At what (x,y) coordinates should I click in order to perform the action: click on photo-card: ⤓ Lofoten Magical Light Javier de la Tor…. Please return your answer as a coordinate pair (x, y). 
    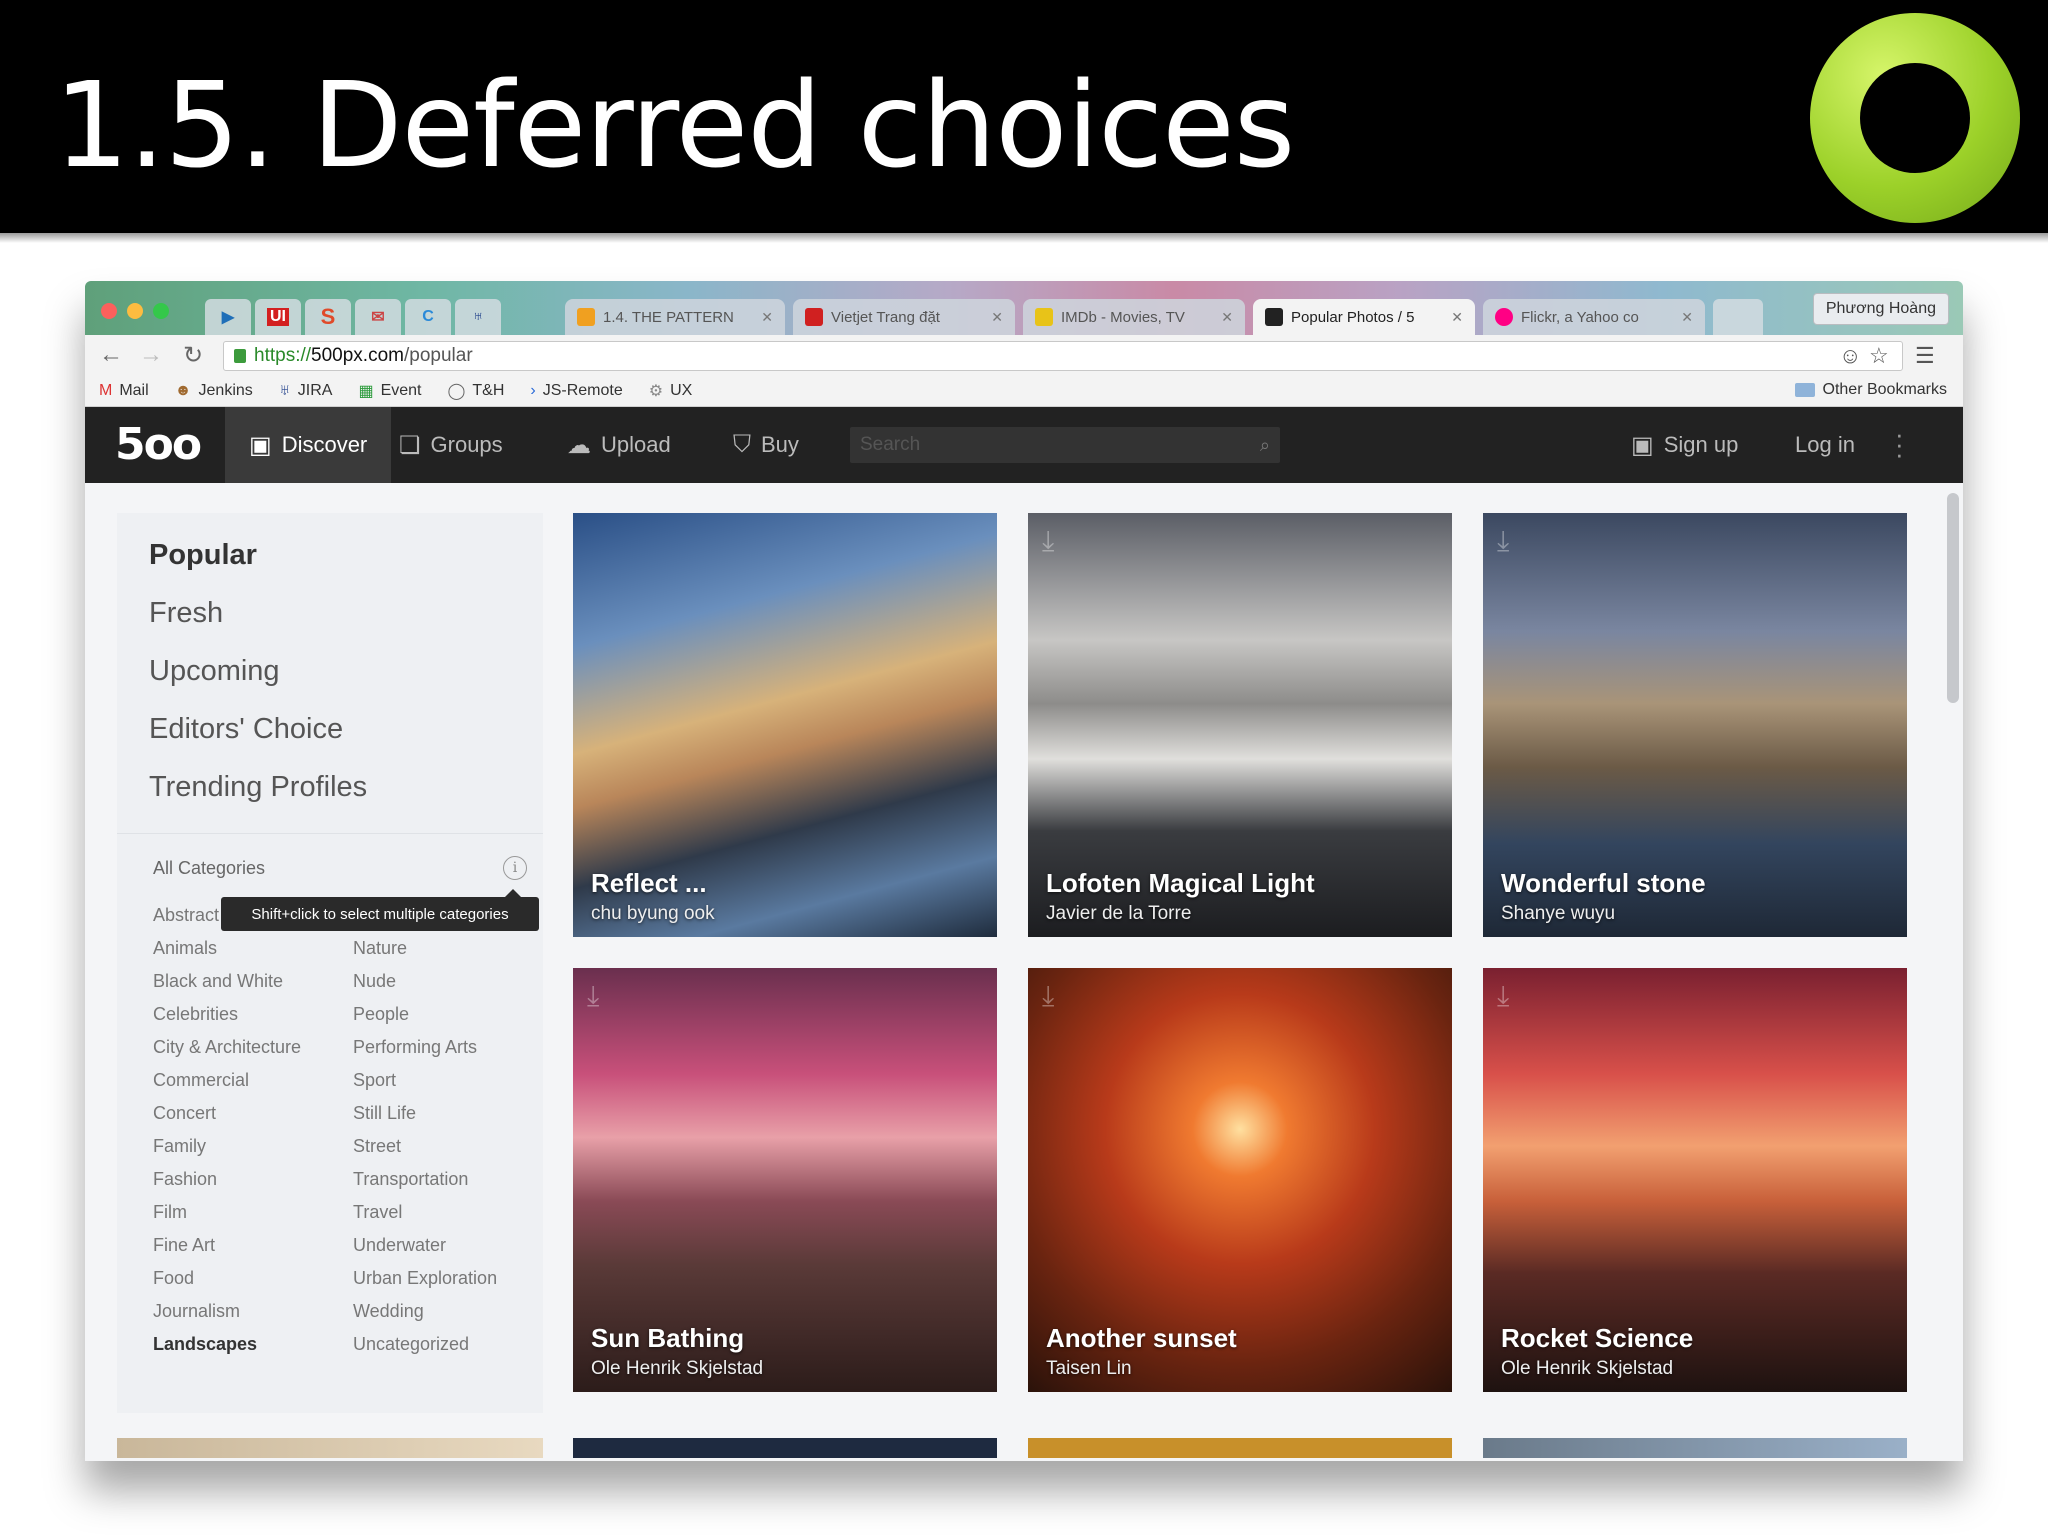
    Looking at the image, I should click on (1240, 725).